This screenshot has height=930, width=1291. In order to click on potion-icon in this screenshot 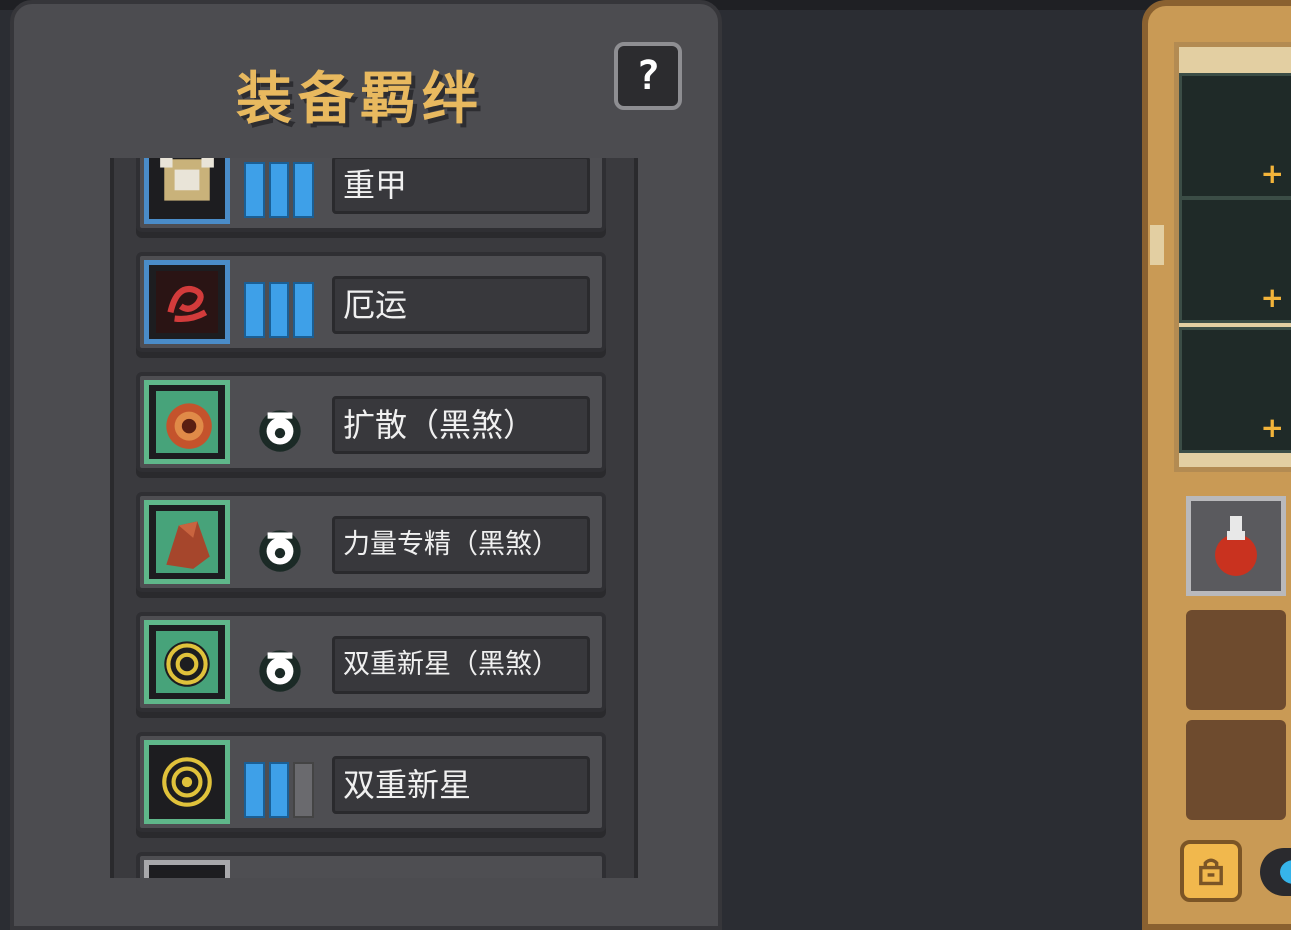, I will do `click(1236, 546)`.